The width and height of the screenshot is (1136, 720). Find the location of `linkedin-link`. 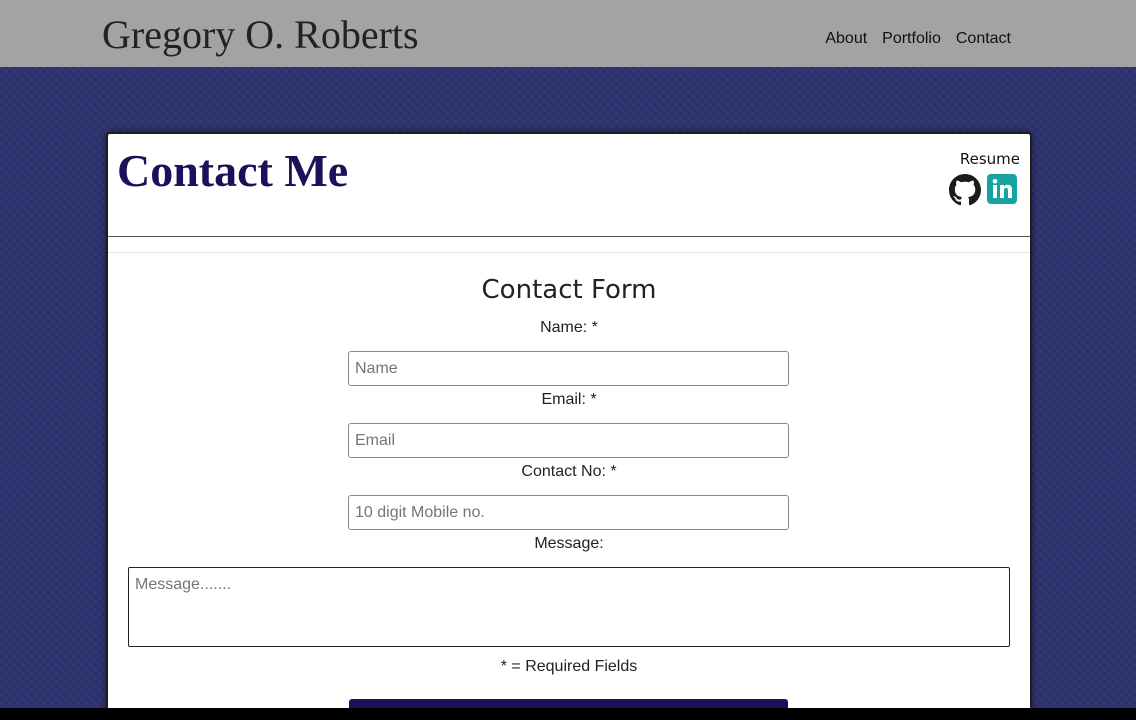

linkedin-link is located at coordinates (1003, 190).